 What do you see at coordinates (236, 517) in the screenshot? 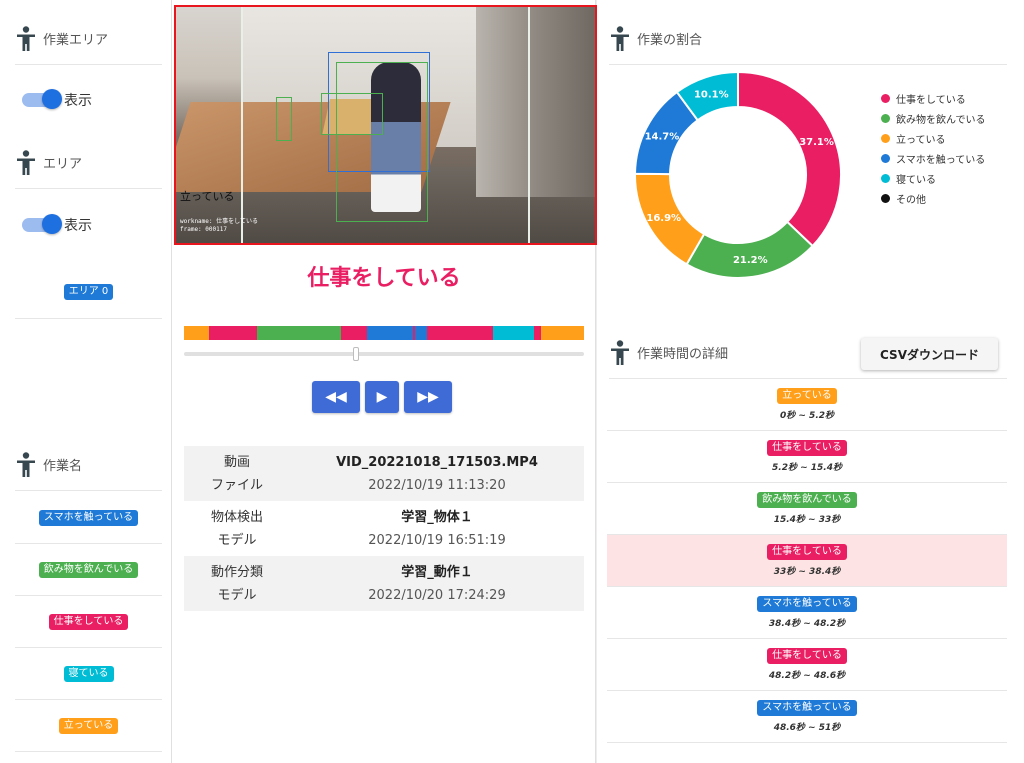
I see `file-info-key-line: 物体検出` at bounding box center [236, 517].